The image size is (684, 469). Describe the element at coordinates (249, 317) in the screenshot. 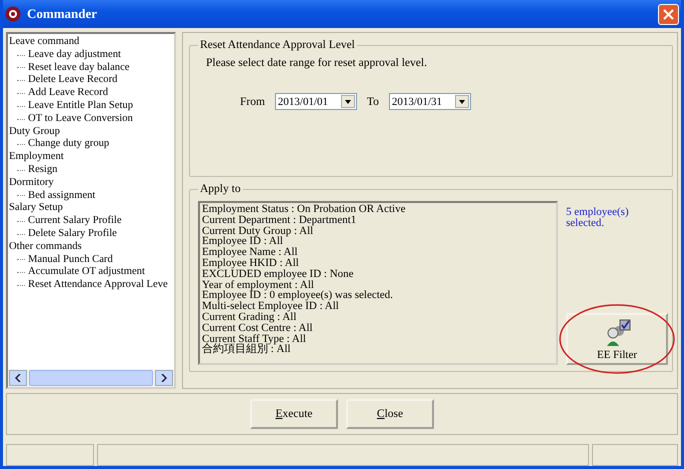

I see `criteria-line: Current Grading : All` at that location.